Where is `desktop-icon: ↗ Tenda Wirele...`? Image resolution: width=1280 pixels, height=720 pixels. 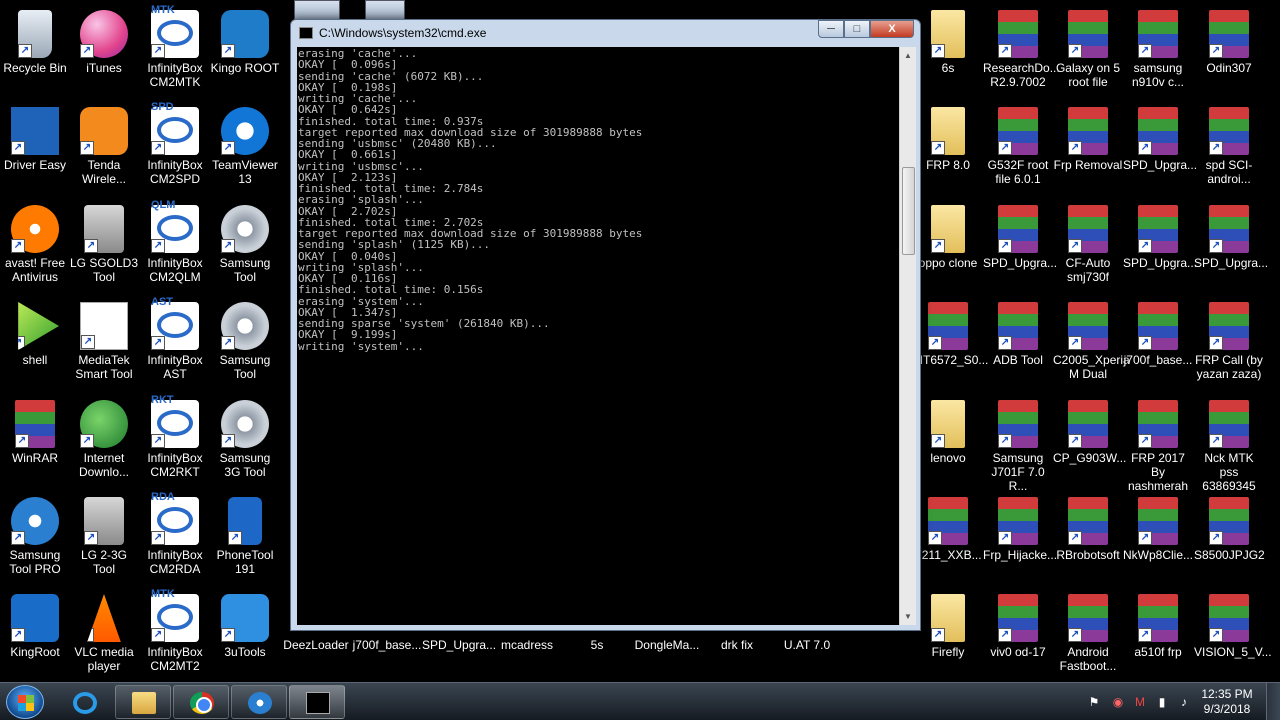
desktop-icon: ↗ Tenda Wirele... is located at coordinates (104, 149).